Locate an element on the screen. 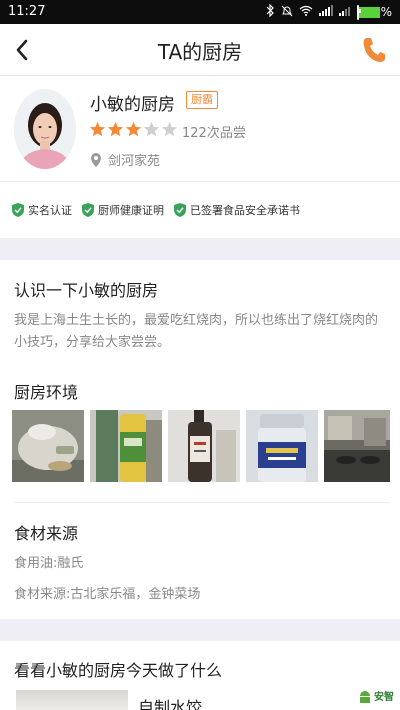  ingredients-title: 食材来源 is located at coordinates (46, 533).